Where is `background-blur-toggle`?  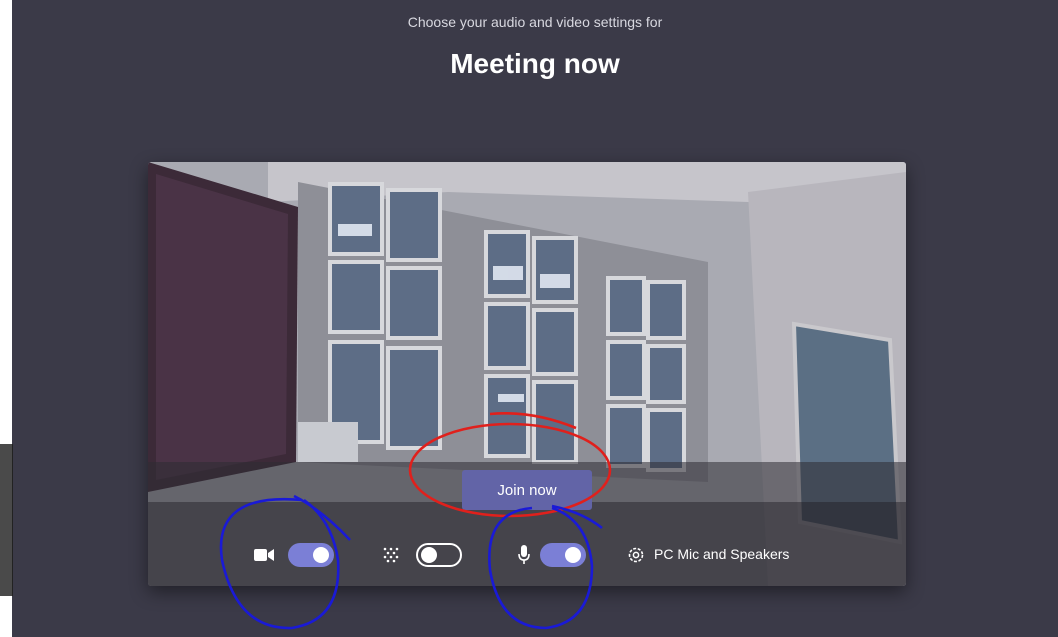
background-blur-toggle is located at coordinates (439, 555).